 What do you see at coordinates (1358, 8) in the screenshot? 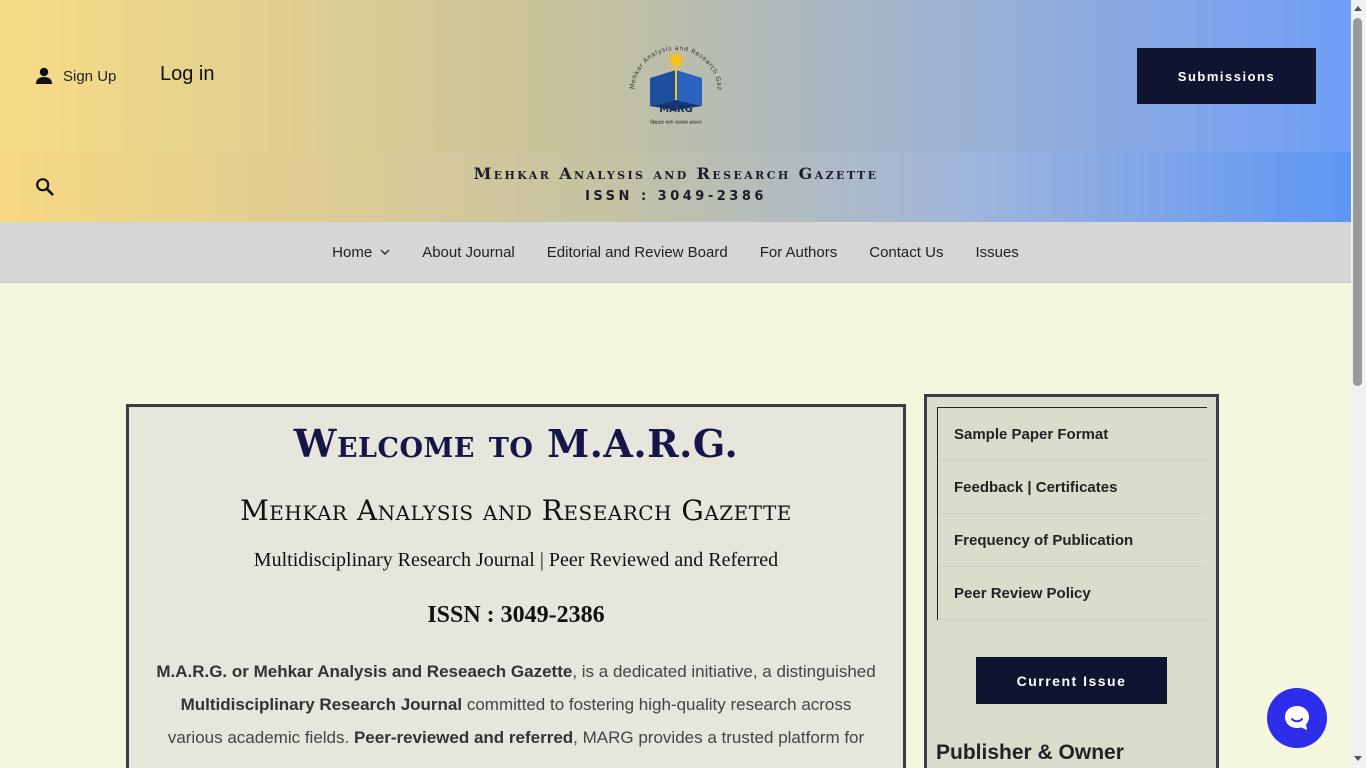
I see `scroll-up-arrow-icon` at bounding box center [1358, 8].